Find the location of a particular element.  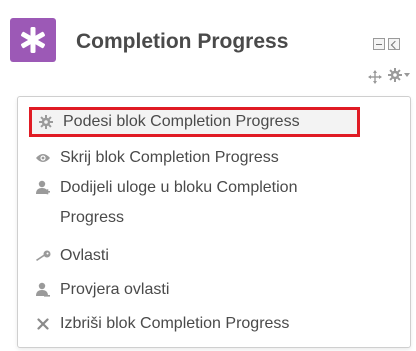

menu-item-configure-block: Podesi blok Completion Progress is located at coordinates (194, 122).